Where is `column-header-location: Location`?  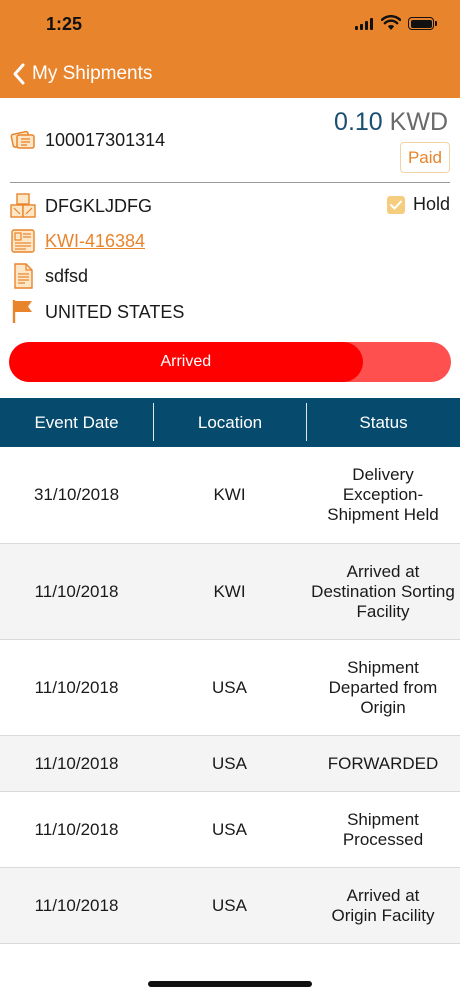 column-header-location: Location is located at coordinates (230, 422).